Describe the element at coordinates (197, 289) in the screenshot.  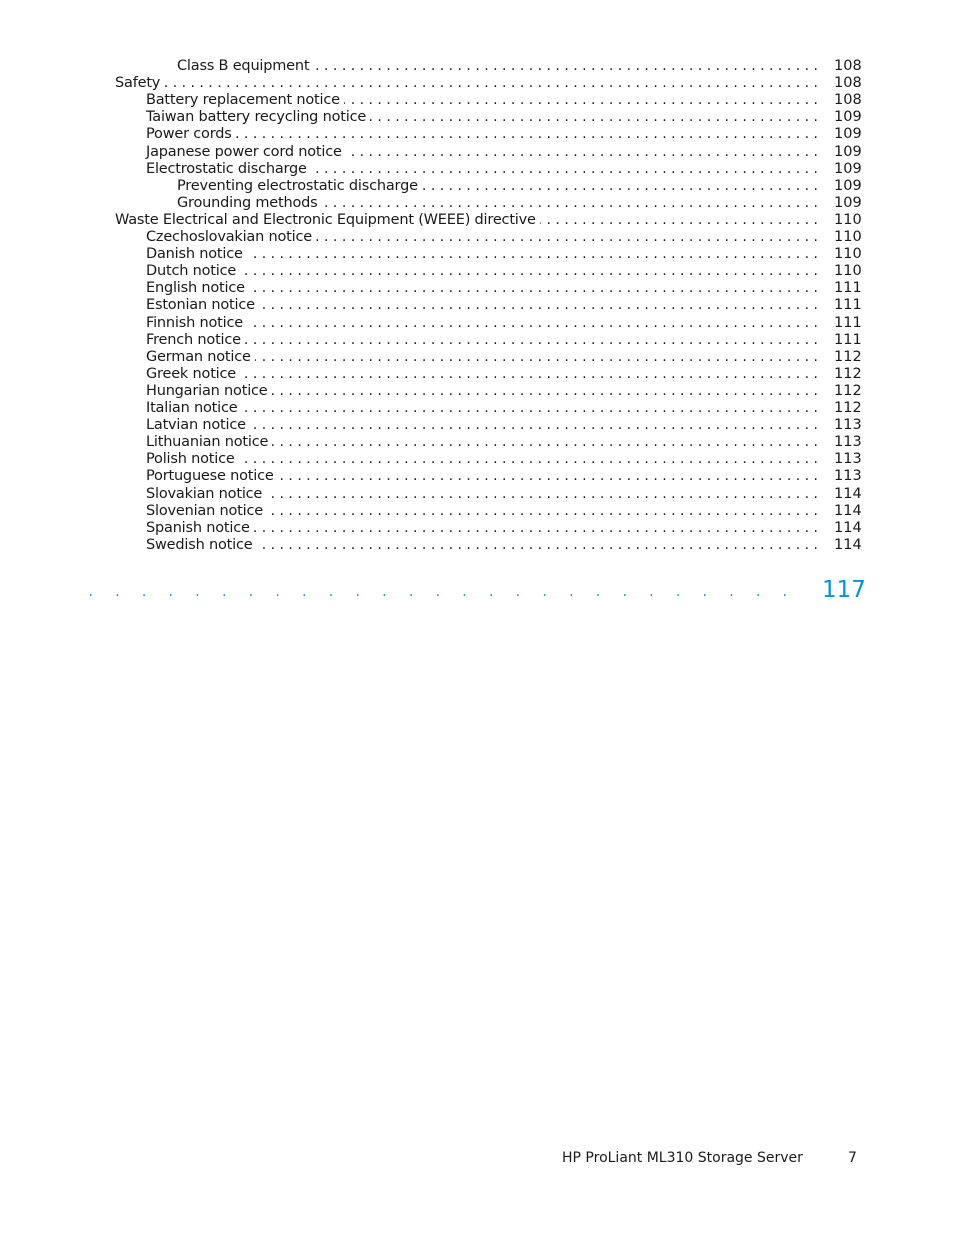
I see `toc-entry-label: English notice` at that location.